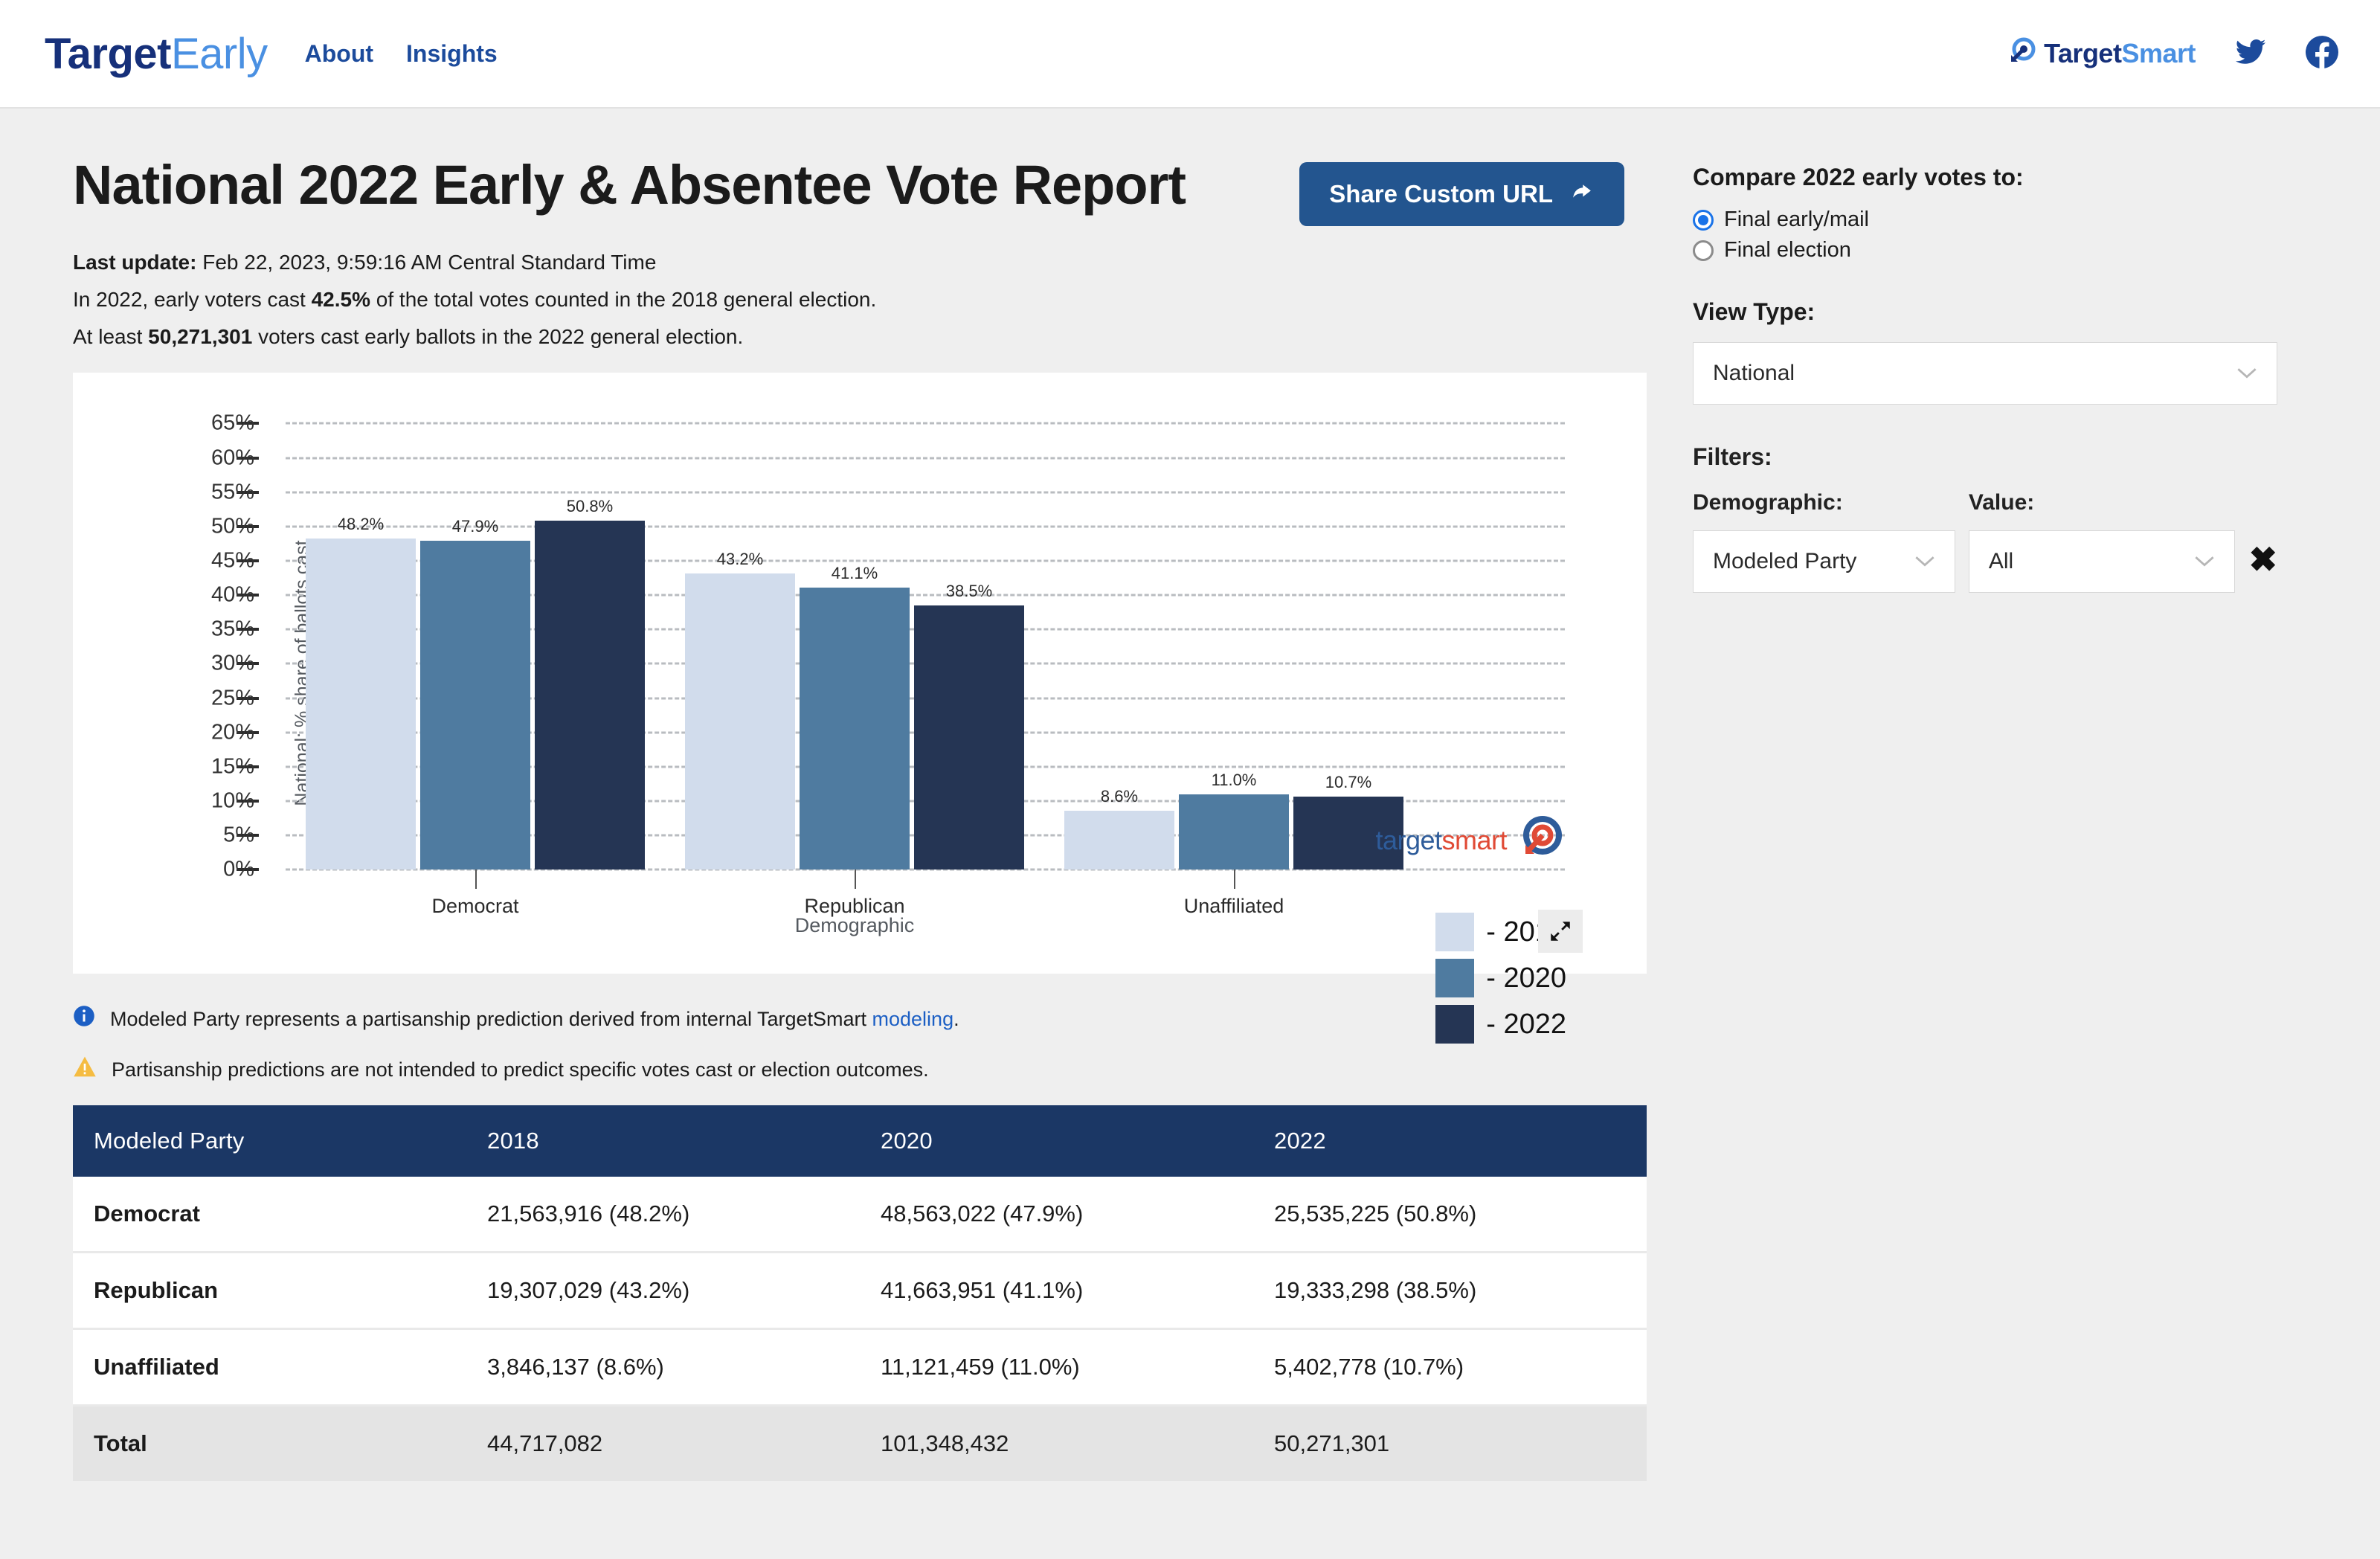  What do you see at coordinates (1120, 796) in the screenshot?
I see `bar-value-label: 8.6%` at bounding box center [1120, 796].